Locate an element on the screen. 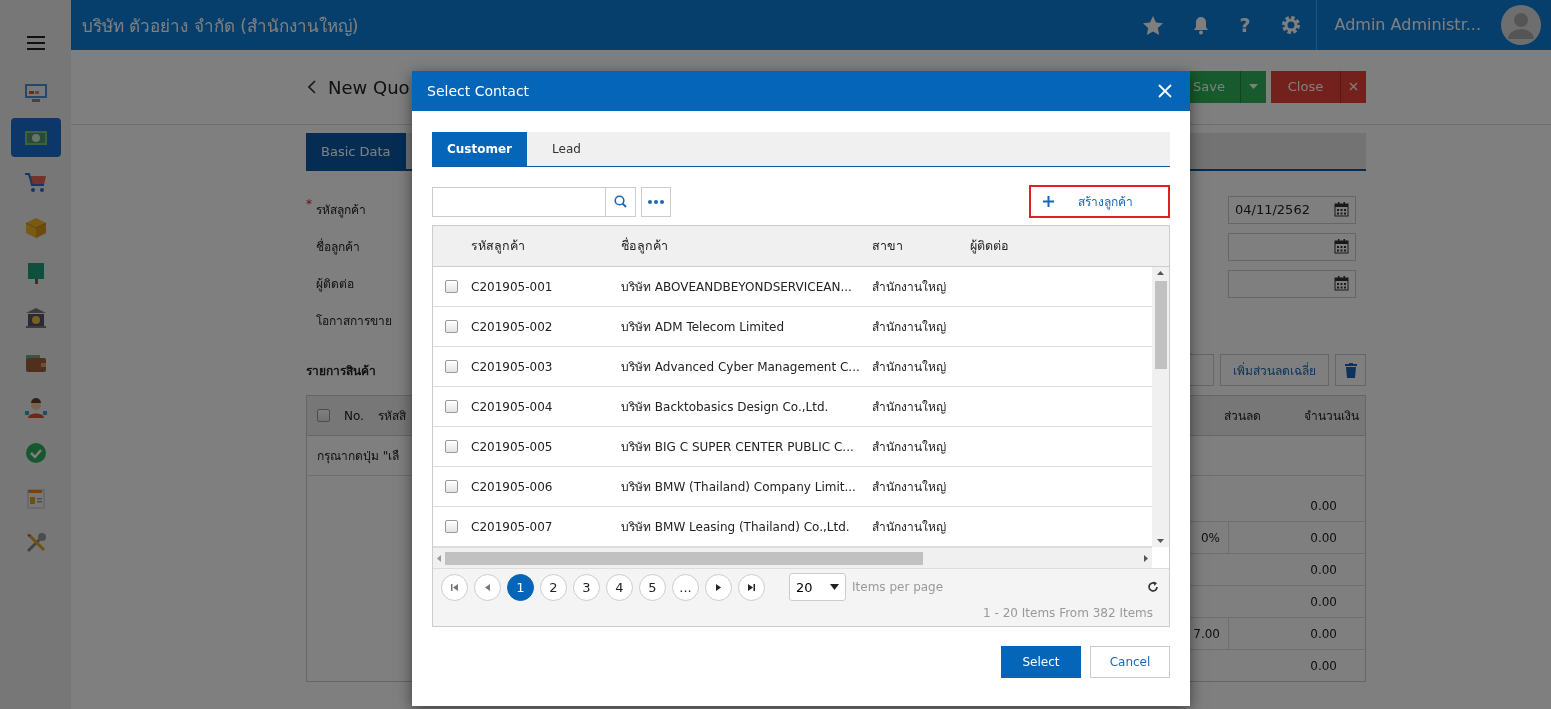  scroll-down-icon is located at coordinates (1160, 541).